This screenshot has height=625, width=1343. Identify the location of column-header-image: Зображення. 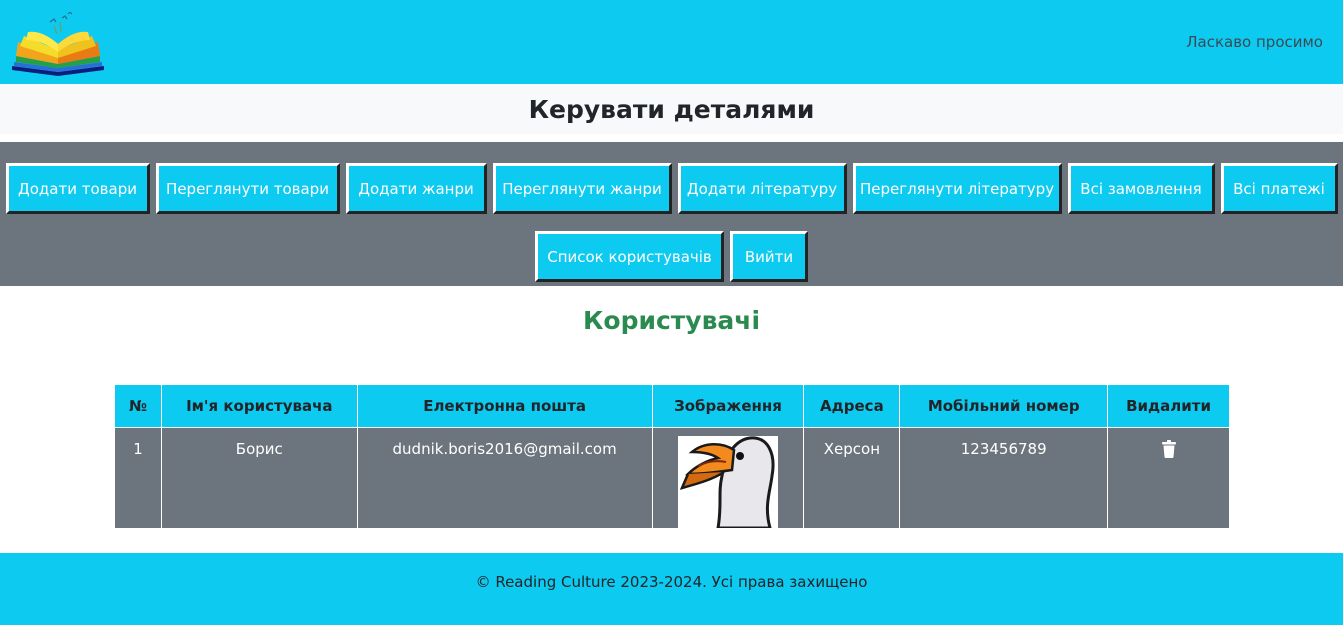
(728, 406).